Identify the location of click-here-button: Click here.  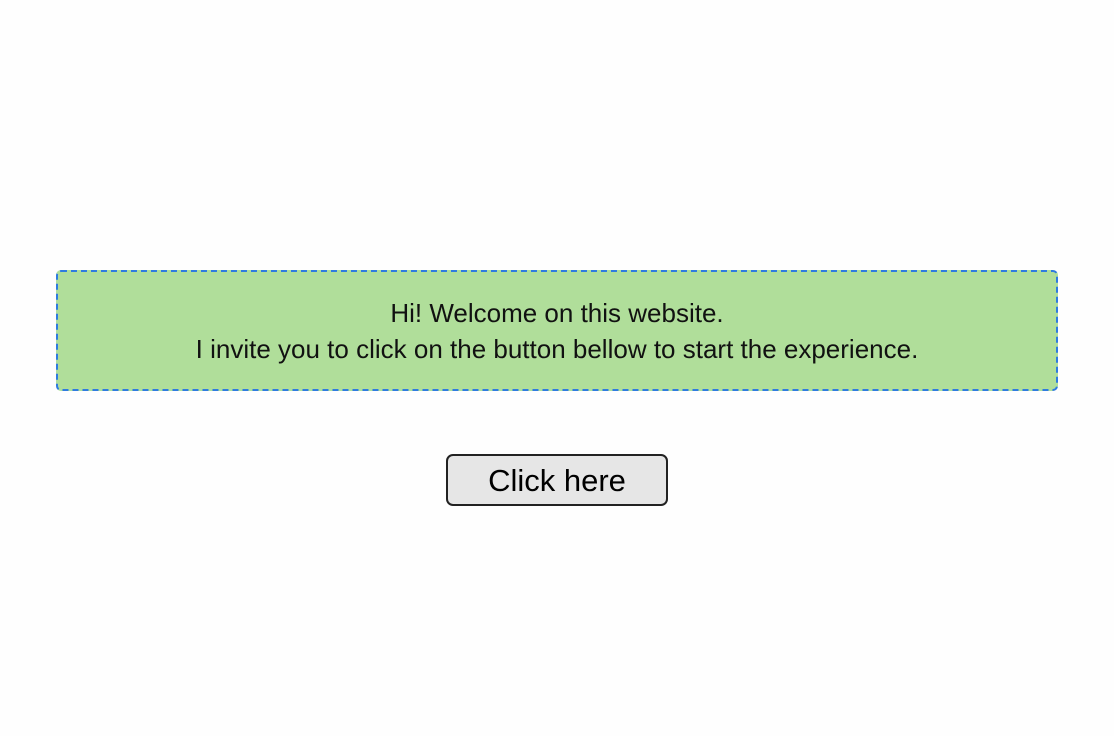
(557, 480).